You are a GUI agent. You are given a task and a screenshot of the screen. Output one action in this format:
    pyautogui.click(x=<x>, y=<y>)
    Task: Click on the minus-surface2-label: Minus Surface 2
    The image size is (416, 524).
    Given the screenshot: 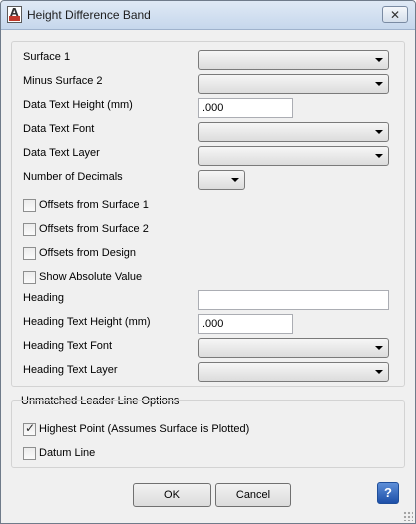 What is the action you would take?
    pyautogui.click(x=63, y=81)
    